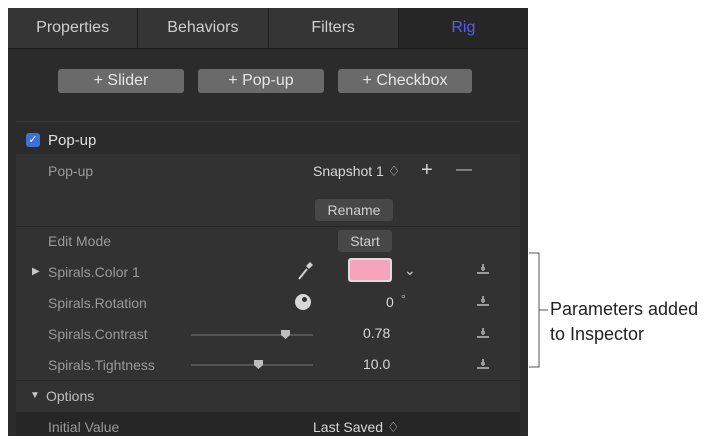 This screenshot has width=714, height=439. What do you see at coordinates (403, 299) in the screenshot?
I see `rotation-unit: °` at bounding box center [403, 299].